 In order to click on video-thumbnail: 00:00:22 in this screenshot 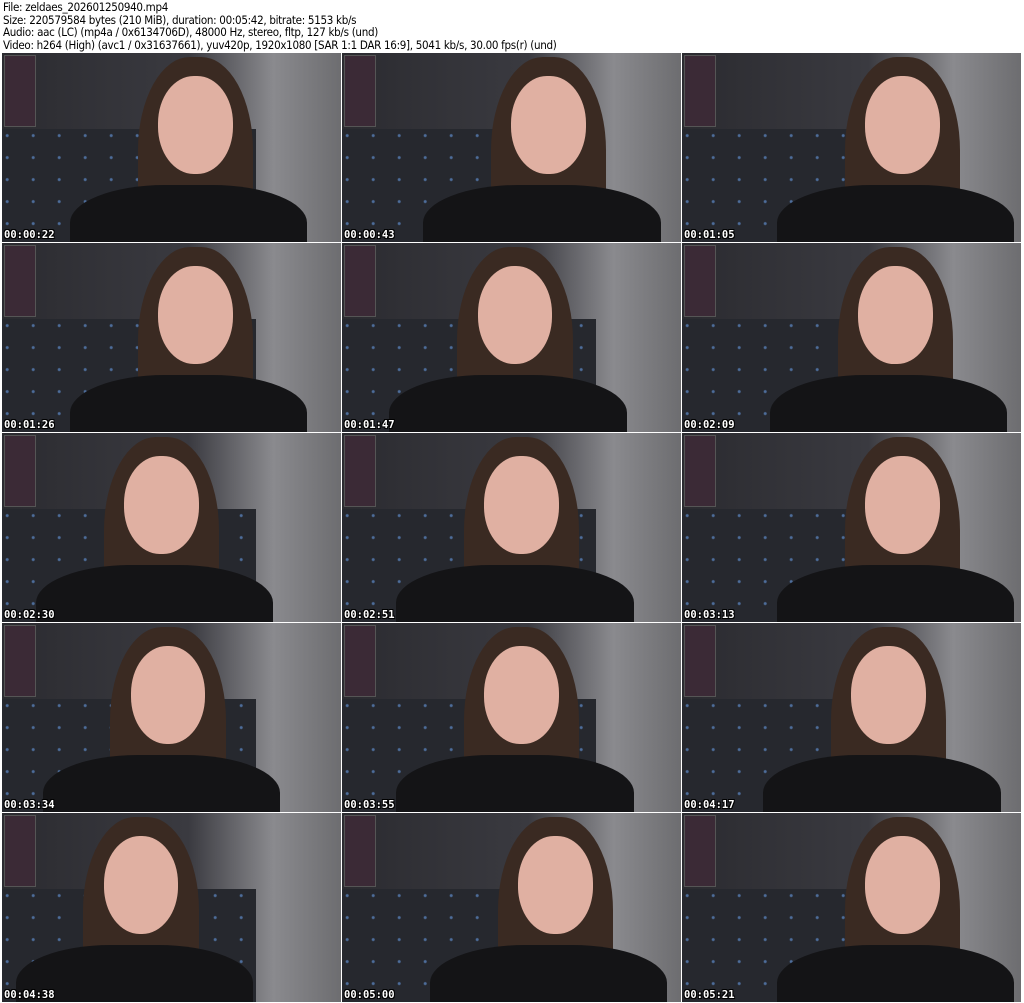, I will do `click(171, 147)`.